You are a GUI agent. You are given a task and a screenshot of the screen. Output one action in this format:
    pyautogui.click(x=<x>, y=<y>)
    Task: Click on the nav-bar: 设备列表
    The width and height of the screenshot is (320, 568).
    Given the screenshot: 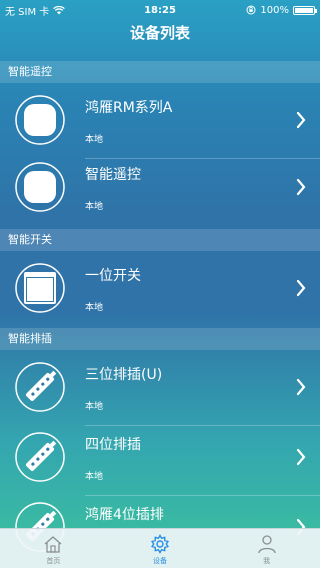 What is the action you would take?
    pyautogui.click(x=160, y=41)
    